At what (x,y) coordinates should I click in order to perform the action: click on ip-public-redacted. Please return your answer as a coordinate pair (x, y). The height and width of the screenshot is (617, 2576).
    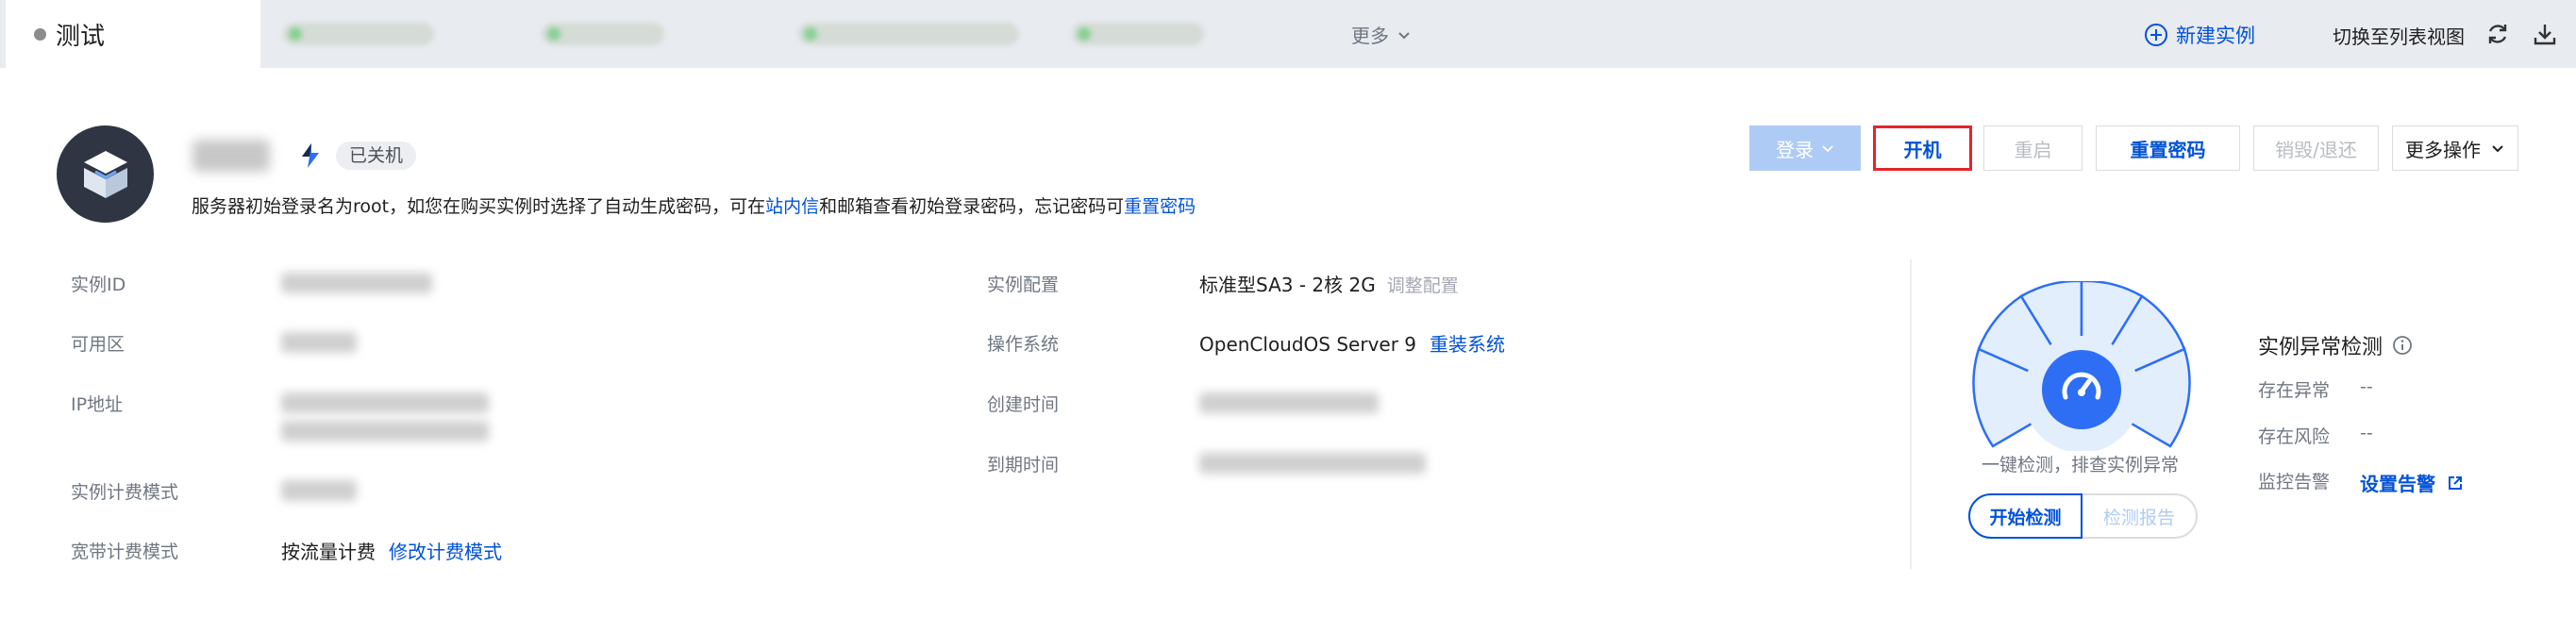
    Looking at the image, I should click on (385, 403).